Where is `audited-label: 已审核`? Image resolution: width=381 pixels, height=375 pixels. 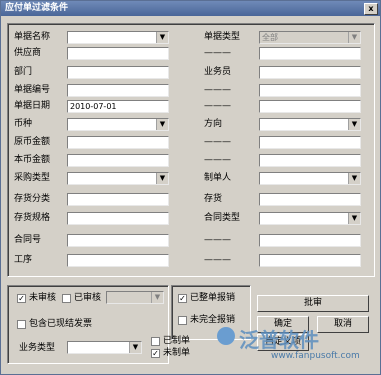
audited-label: 已审核 is located at coordinates (88, 298).